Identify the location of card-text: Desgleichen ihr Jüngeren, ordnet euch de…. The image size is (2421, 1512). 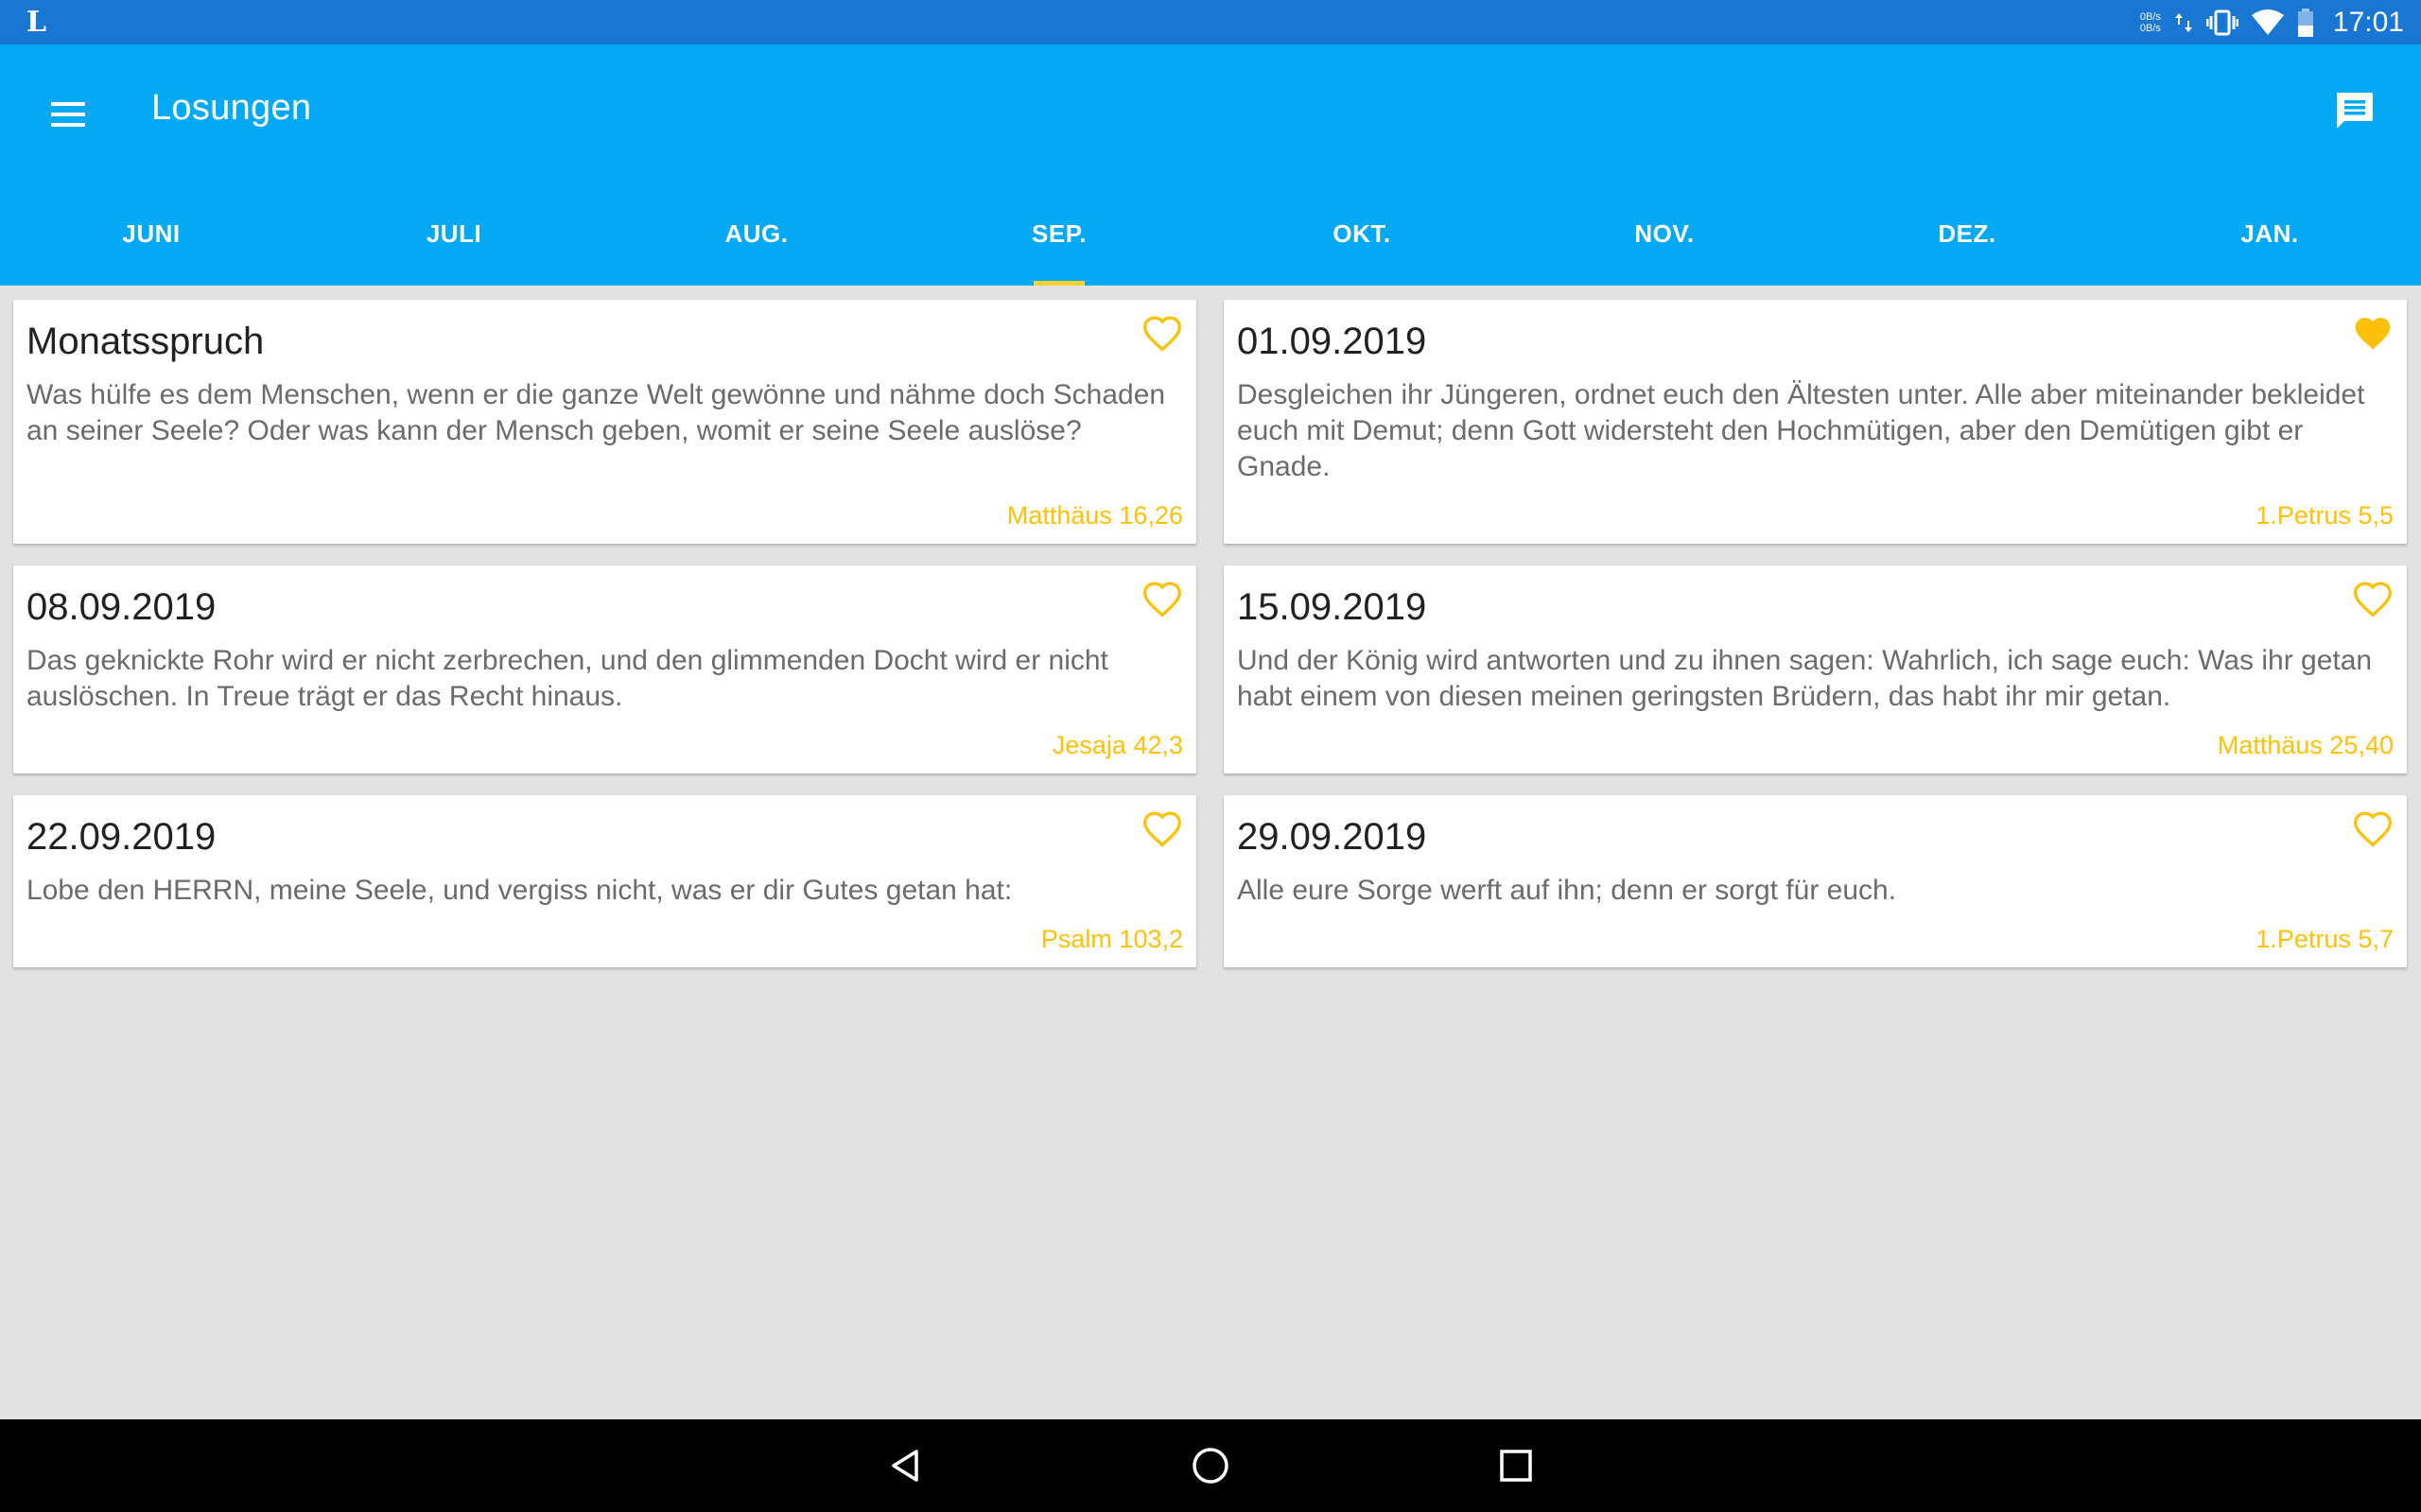
(1801, 430).